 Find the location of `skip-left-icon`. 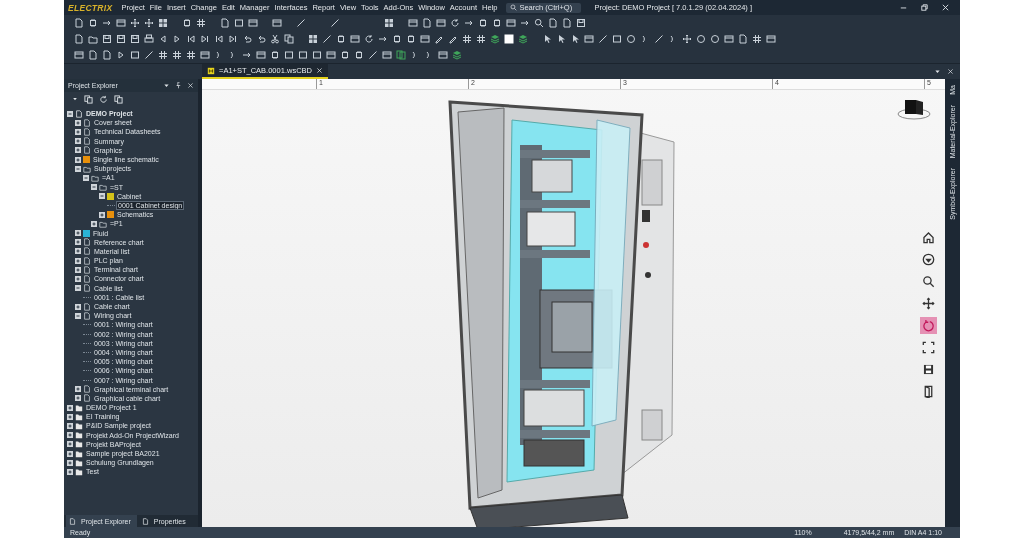

skip-left-icon is located at coordinates (219, 39).